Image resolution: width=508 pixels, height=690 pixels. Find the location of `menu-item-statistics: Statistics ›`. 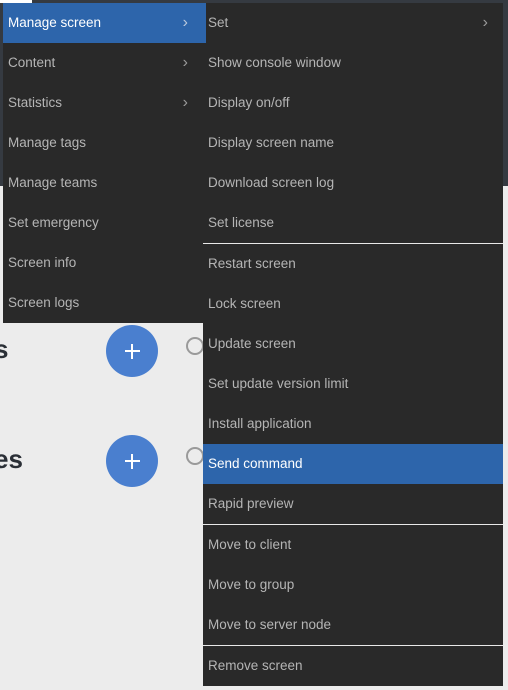

menu-item-statistics: Statistics › is located at coordinates (103, 103).